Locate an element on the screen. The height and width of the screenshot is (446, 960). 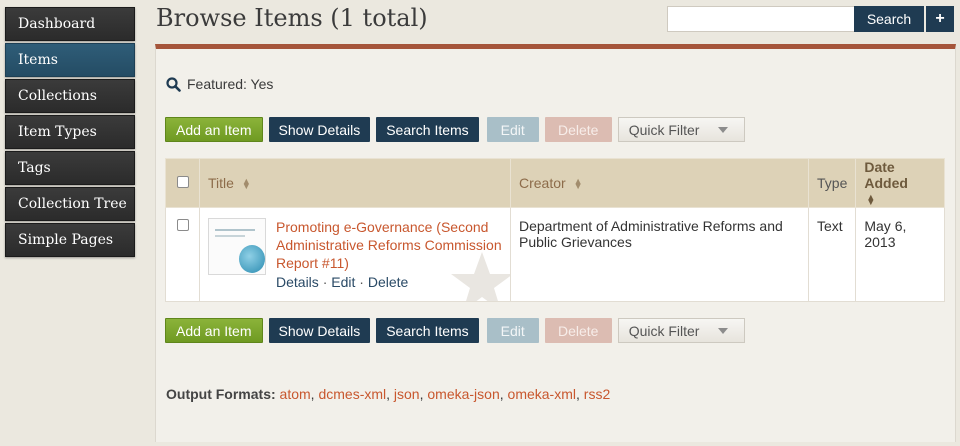
column-title: Title ▲ ▼ is located at coordinates (355, 183).